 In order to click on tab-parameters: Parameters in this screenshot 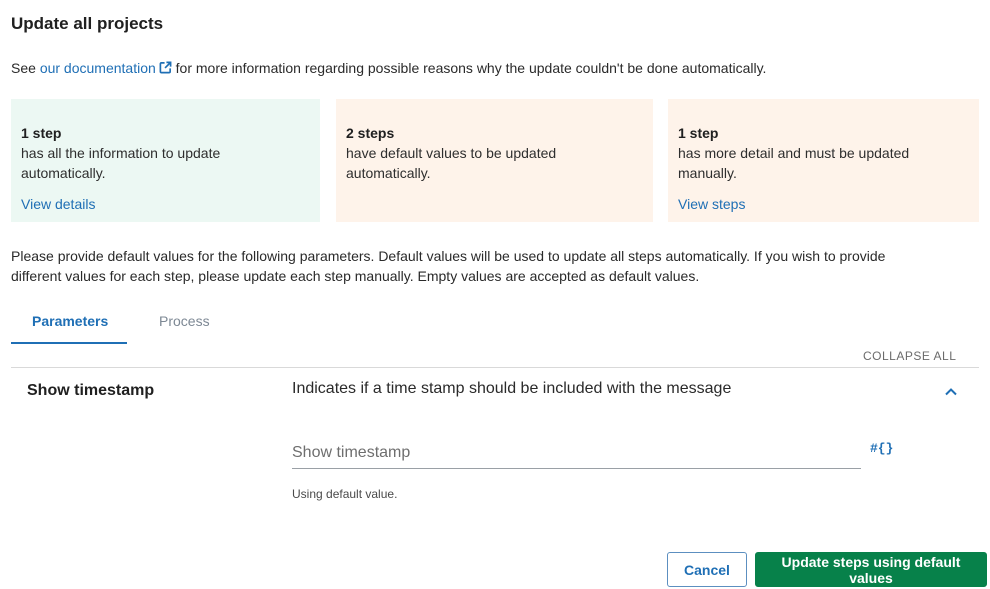, I will do `click(70, 321)`.